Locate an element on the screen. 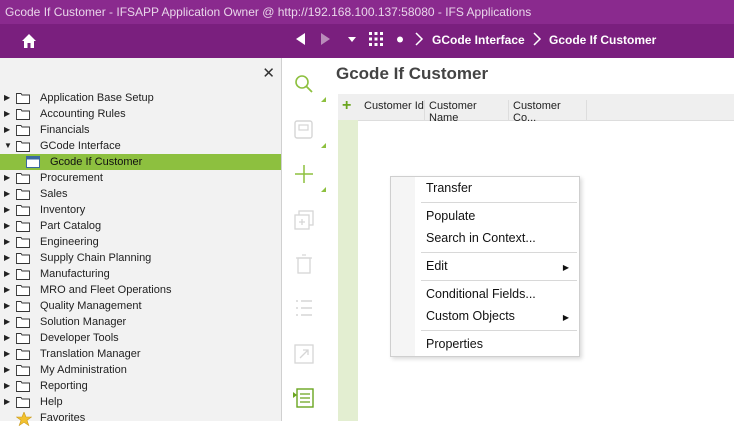 This screenshot has width=734, height=431. sidebar-item: ▶ Accounting Rules is located at coordinates (140, 114).